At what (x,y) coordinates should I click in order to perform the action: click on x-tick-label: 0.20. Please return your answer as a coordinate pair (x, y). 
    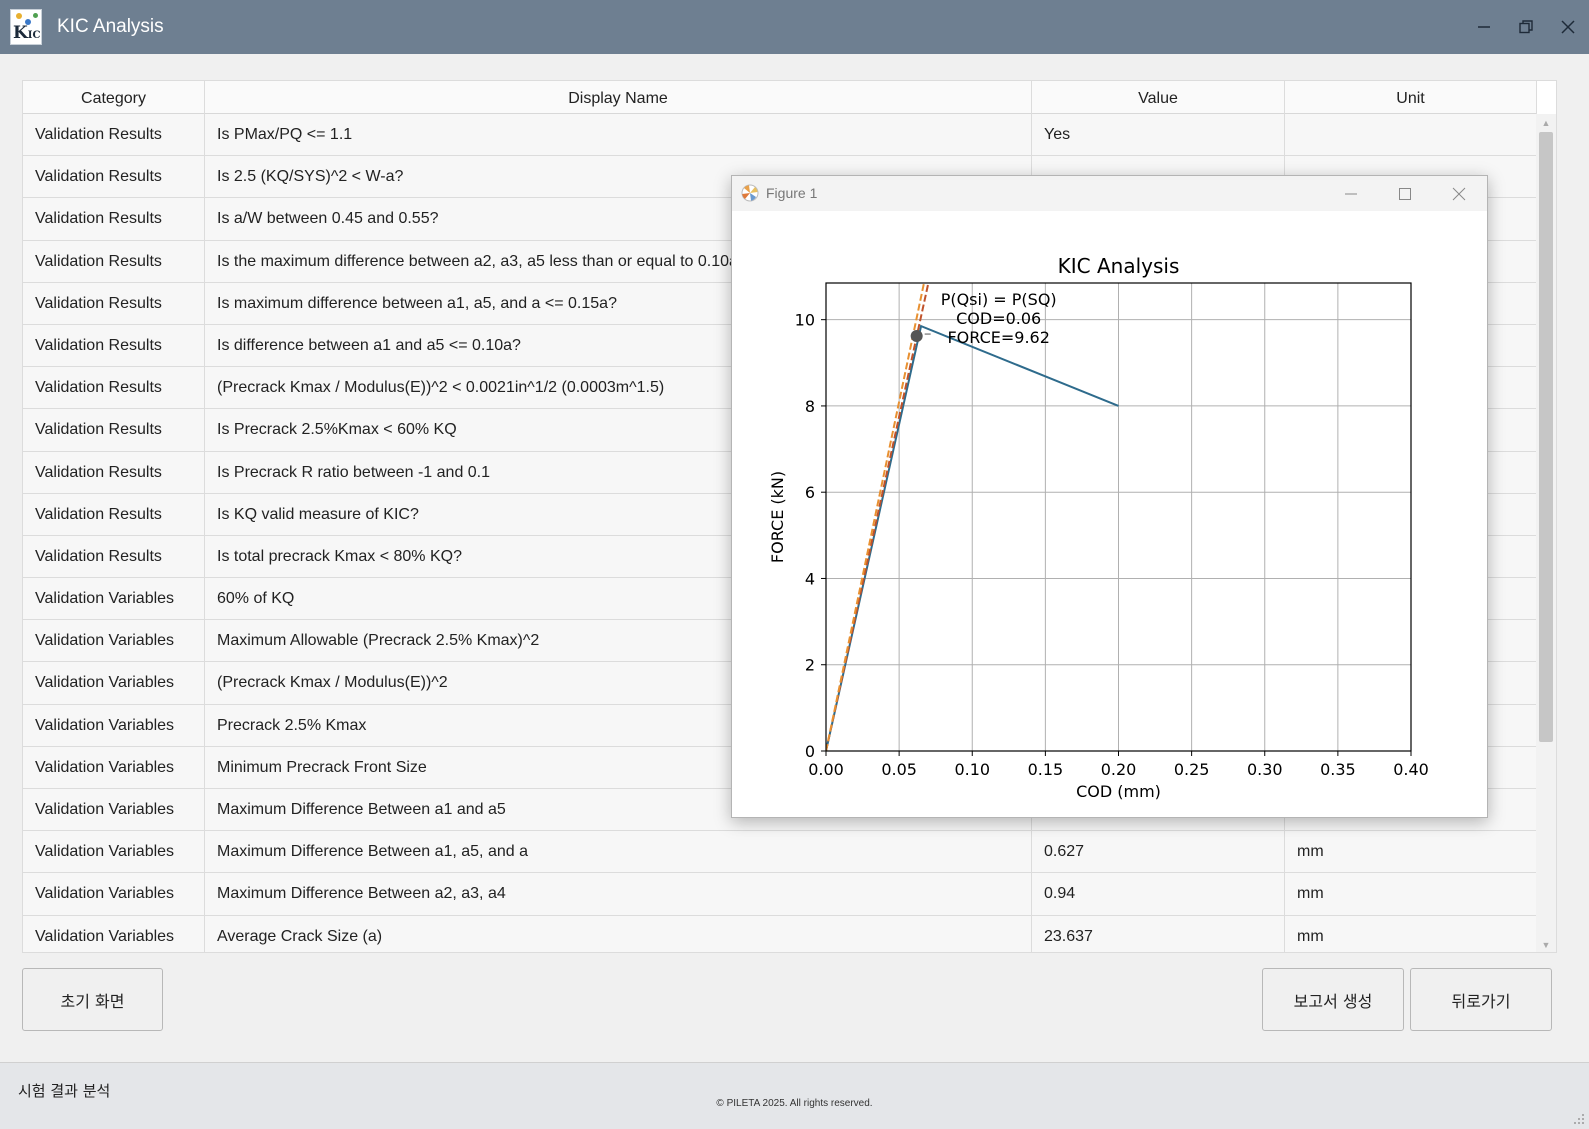
    Looking at the image, I should click on (1119, 769).